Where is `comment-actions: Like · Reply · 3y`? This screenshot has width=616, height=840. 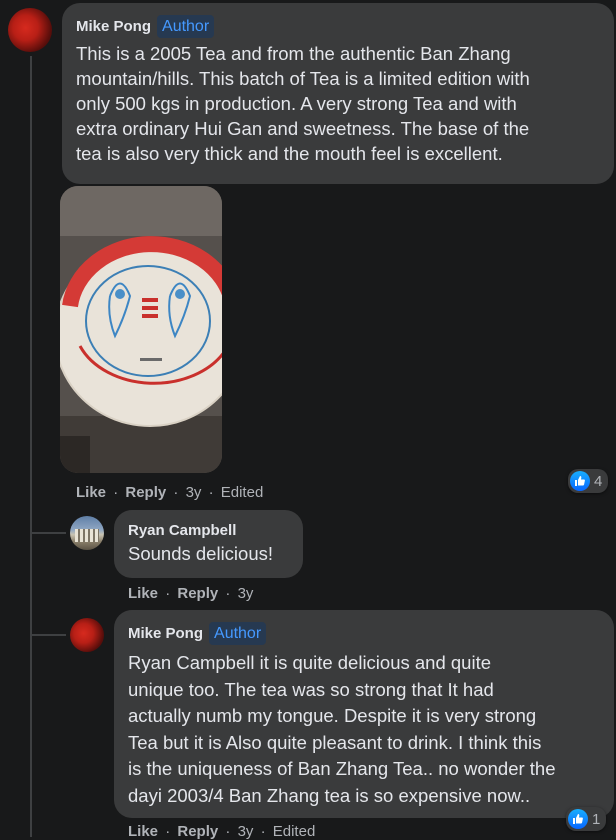
comment-actions: Like · Reply · 3y is located at coordinates (191, 593).